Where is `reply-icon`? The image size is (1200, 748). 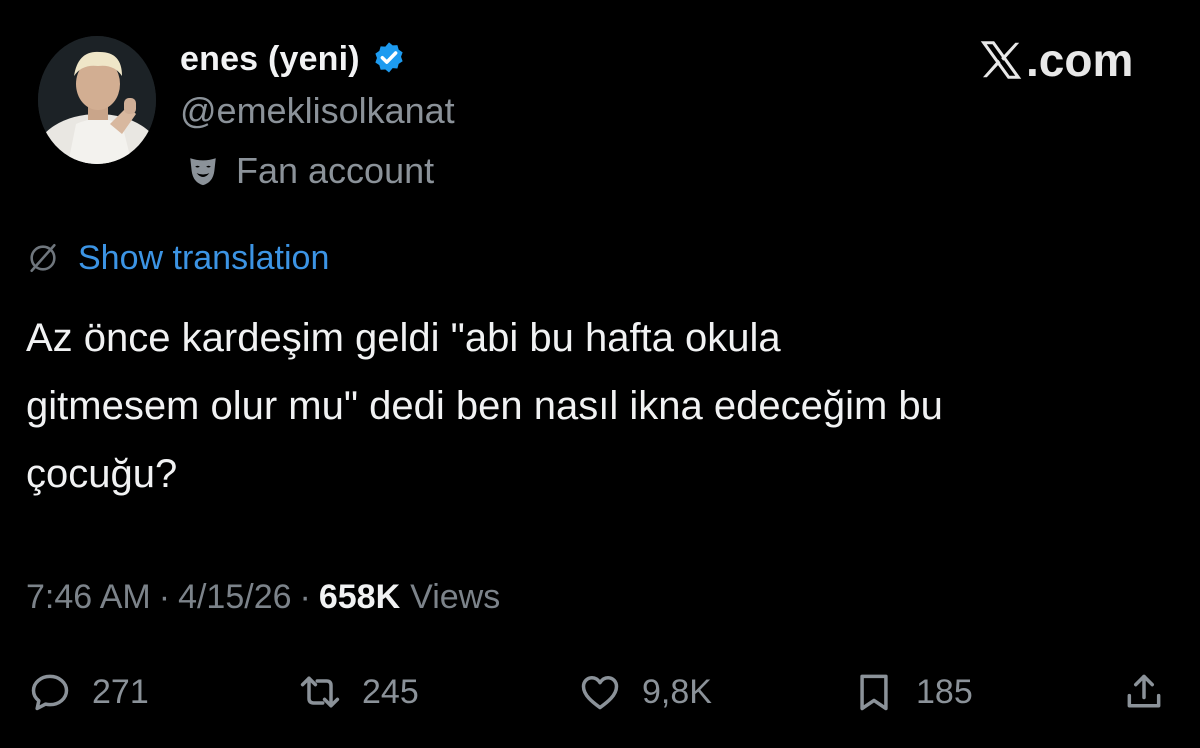
reply-icon is located at coordinates (50, 692).